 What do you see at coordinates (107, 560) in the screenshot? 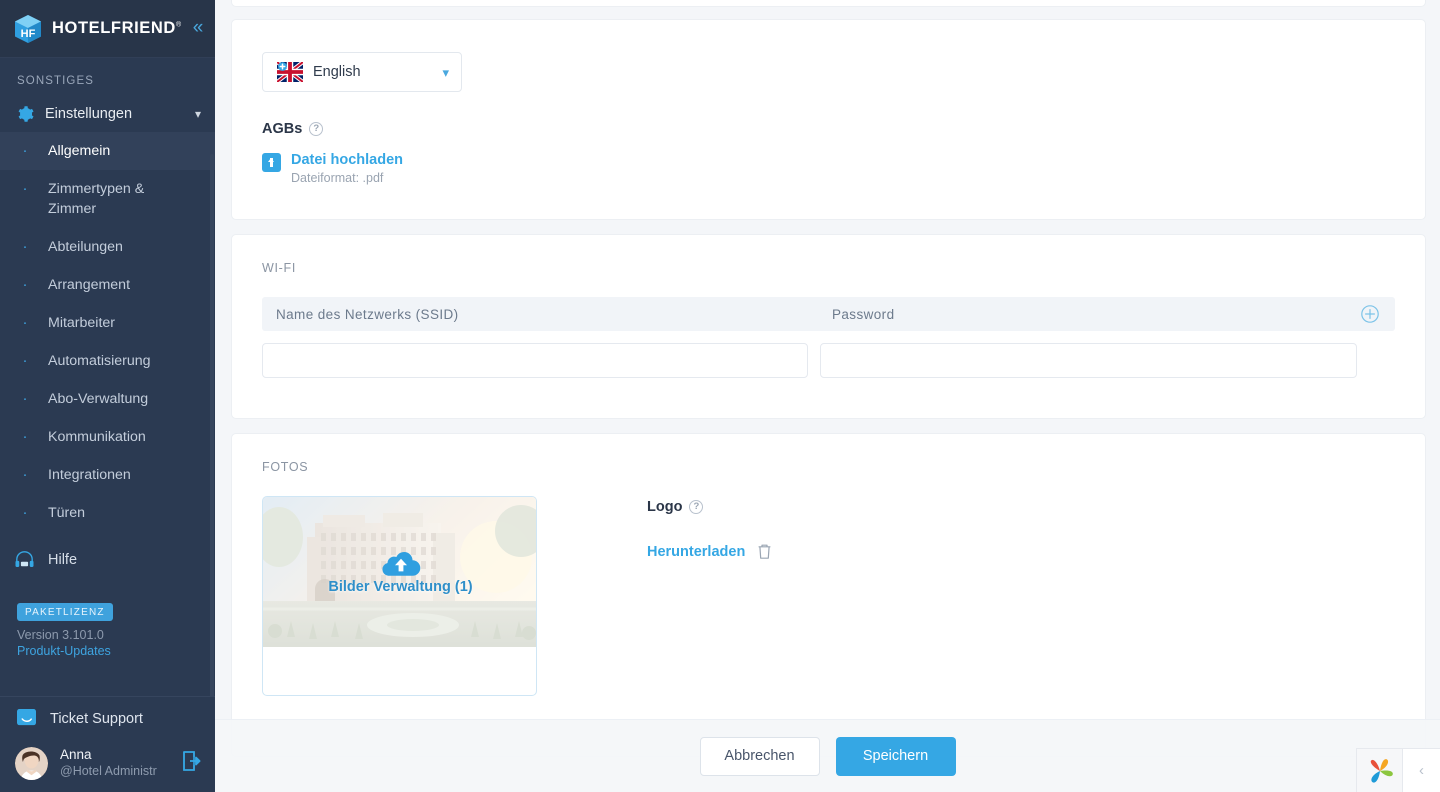
I see `sidebar-item-hilfe: Hilfe` at bounding box center [107, 560].